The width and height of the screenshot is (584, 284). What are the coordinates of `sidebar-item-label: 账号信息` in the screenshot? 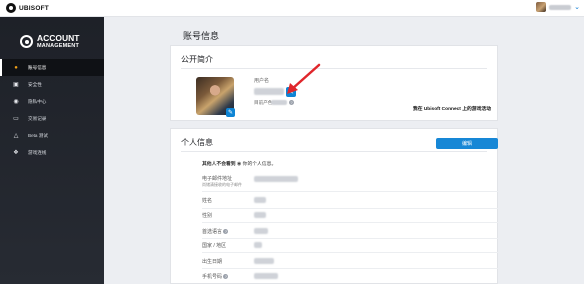 It's located at (37, 67).